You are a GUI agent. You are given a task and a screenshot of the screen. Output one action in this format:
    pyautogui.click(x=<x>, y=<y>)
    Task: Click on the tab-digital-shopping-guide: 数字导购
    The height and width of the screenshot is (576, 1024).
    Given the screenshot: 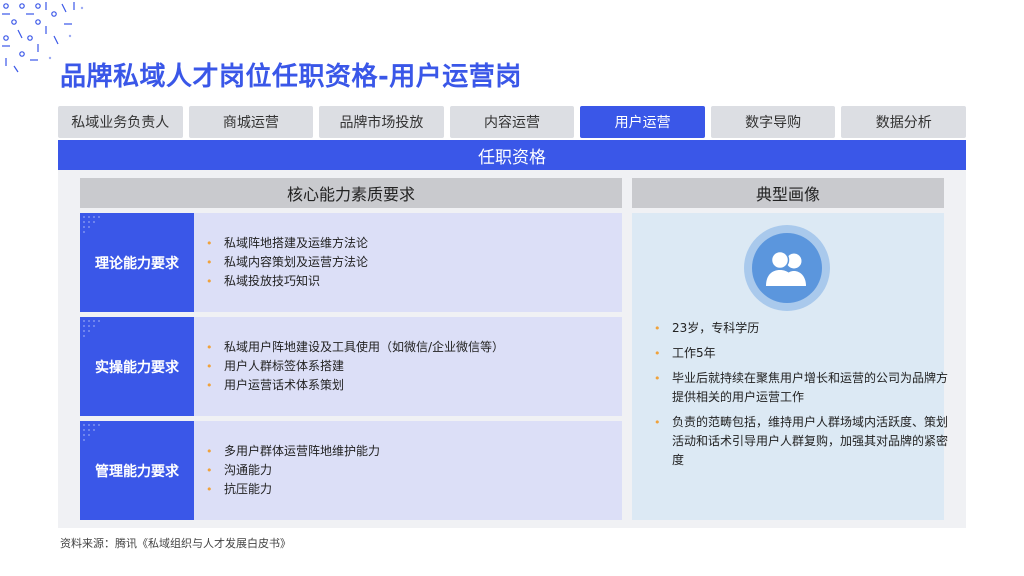 What is the action you would take?
    pyautogui.click(x=773, y=122)
    